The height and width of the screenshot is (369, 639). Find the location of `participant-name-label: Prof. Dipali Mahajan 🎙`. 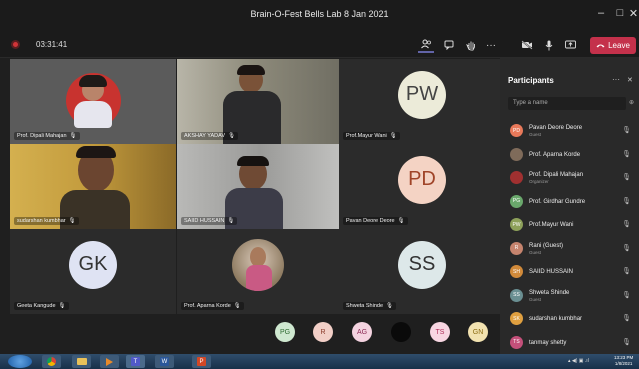

participant-name-label: Prof. Dipali Mahajan 🎙 is located at coordinates (47, 136).